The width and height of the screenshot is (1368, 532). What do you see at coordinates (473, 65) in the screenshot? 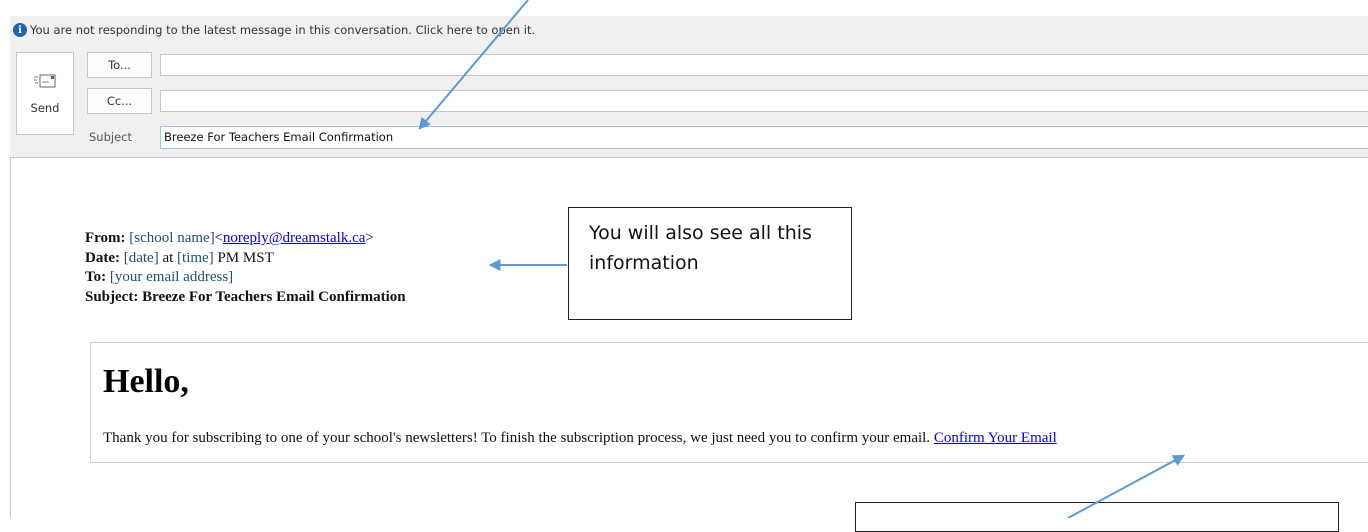
I see `arrow-to-subject` at bounding box center [473, 65].